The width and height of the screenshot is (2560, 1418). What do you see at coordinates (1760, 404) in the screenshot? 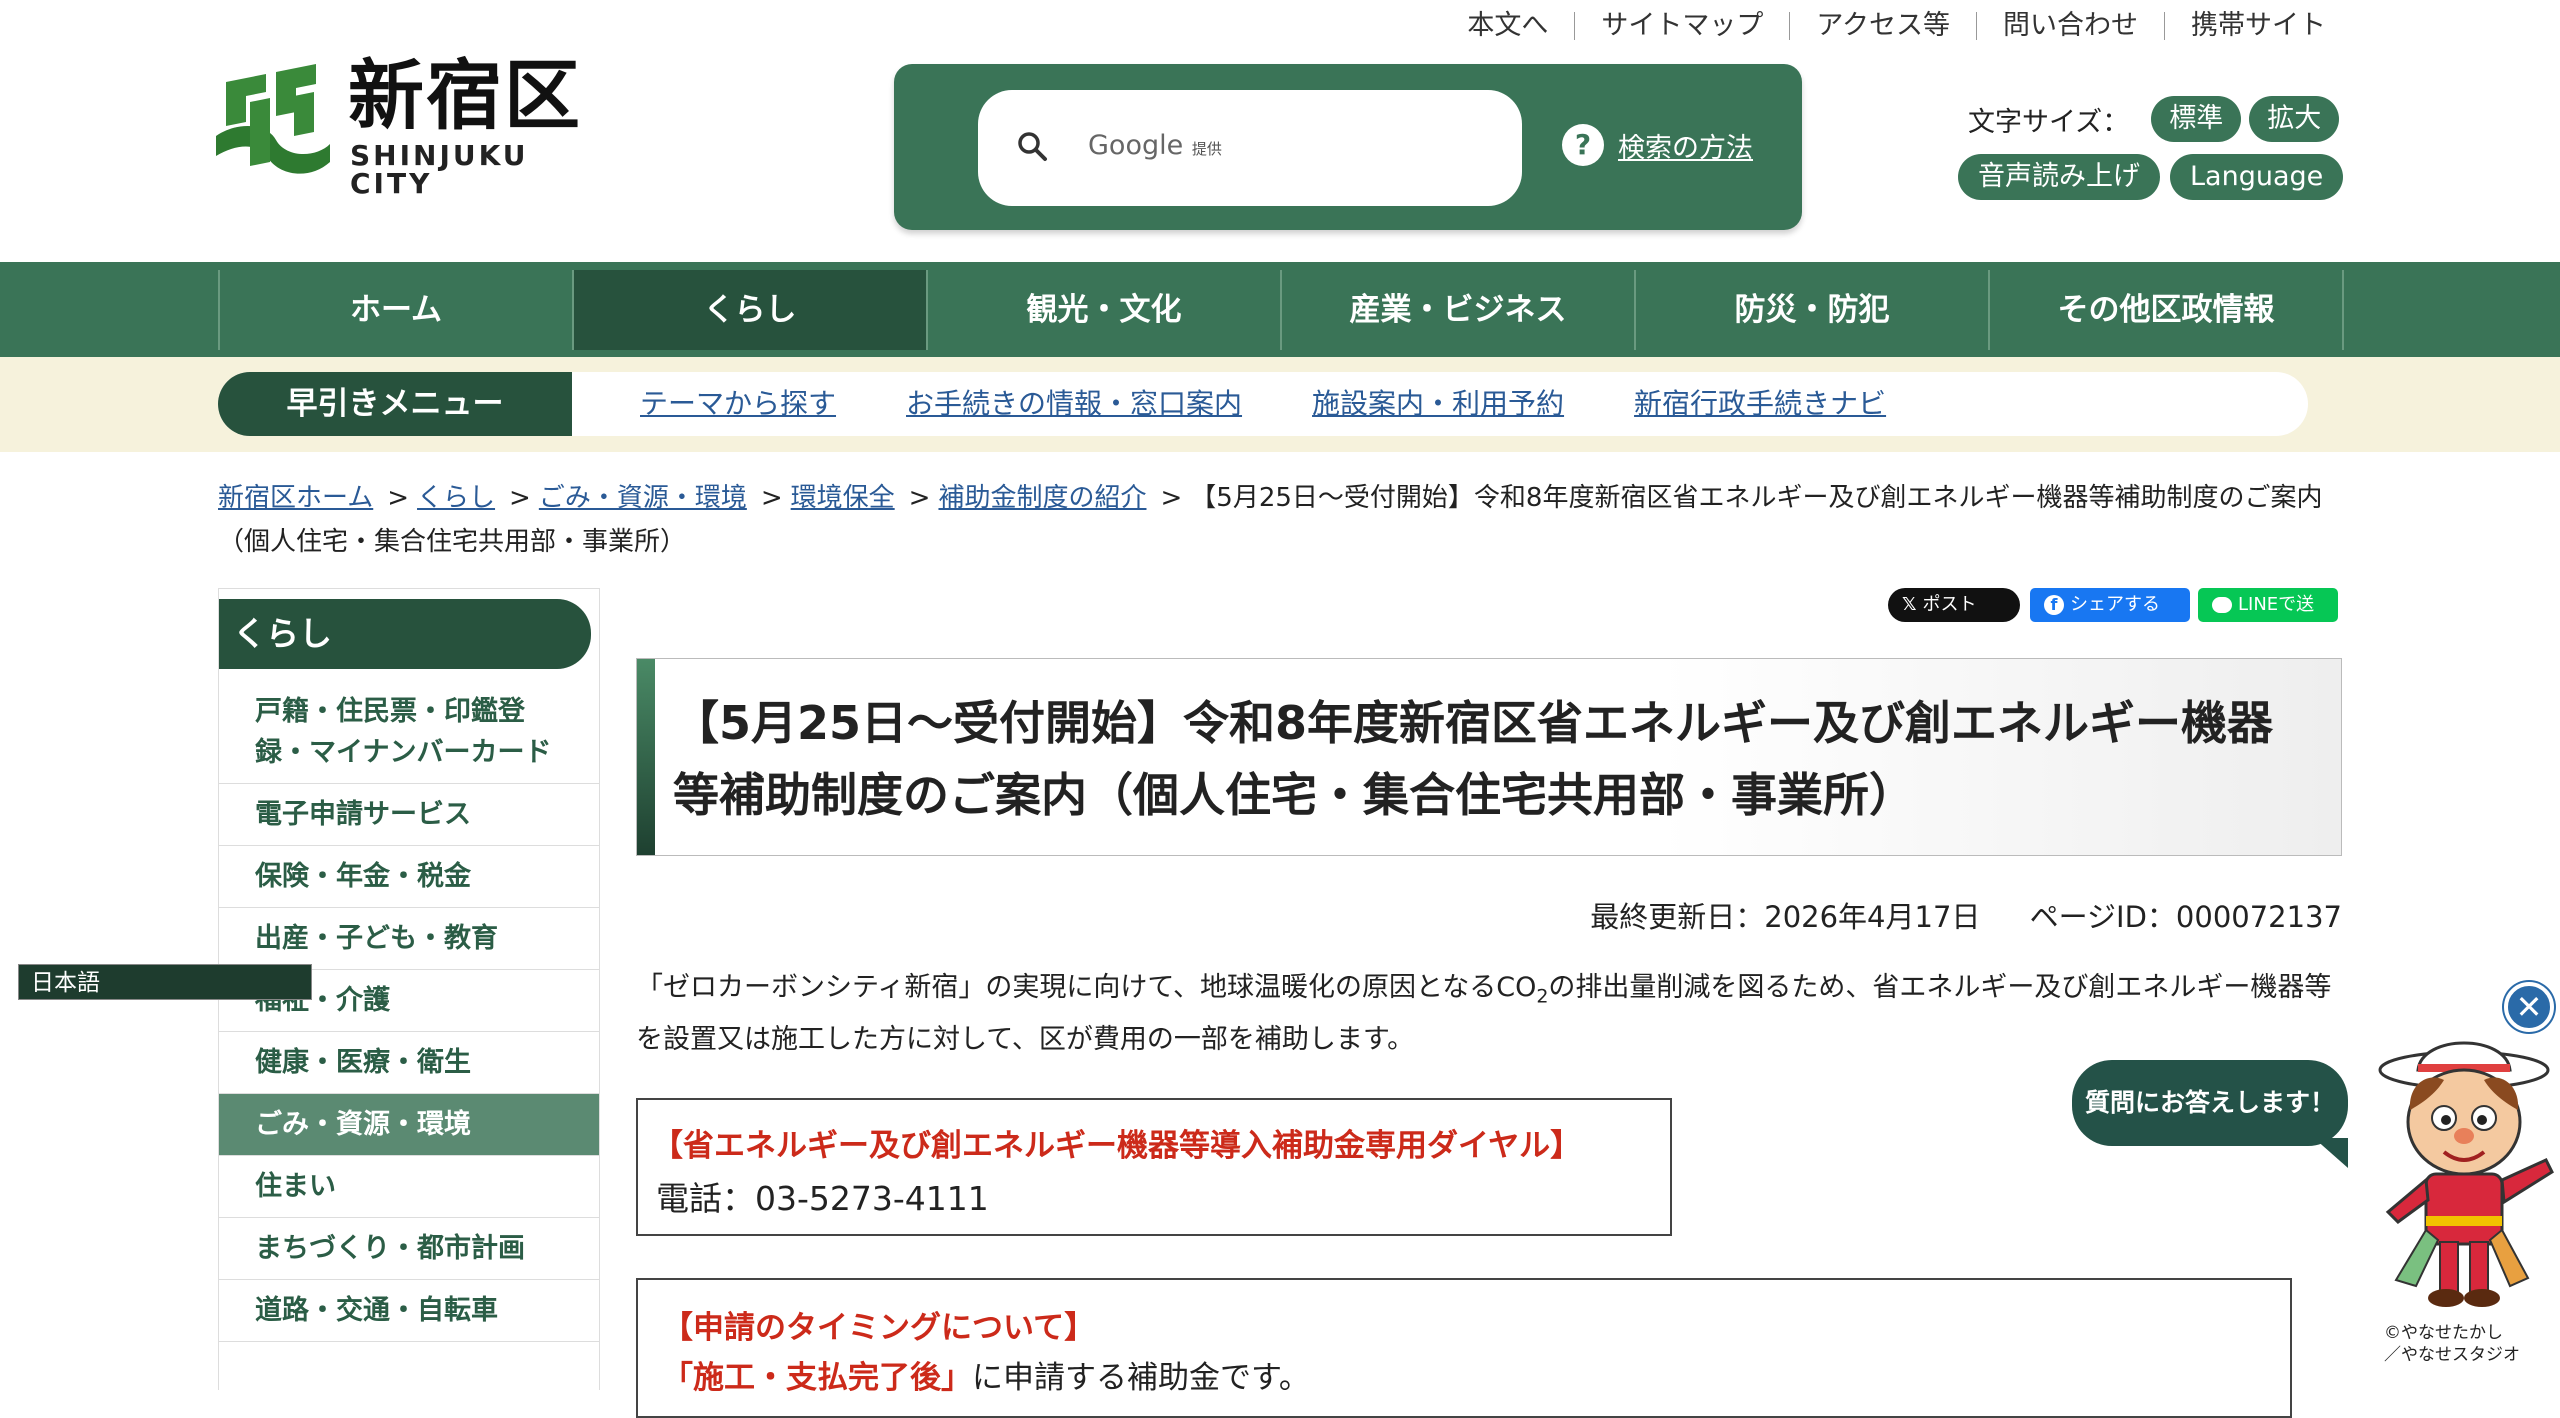
I see `quick-link-navi: 新宿行政手続きナビ` at bounding box center [1760, 404].